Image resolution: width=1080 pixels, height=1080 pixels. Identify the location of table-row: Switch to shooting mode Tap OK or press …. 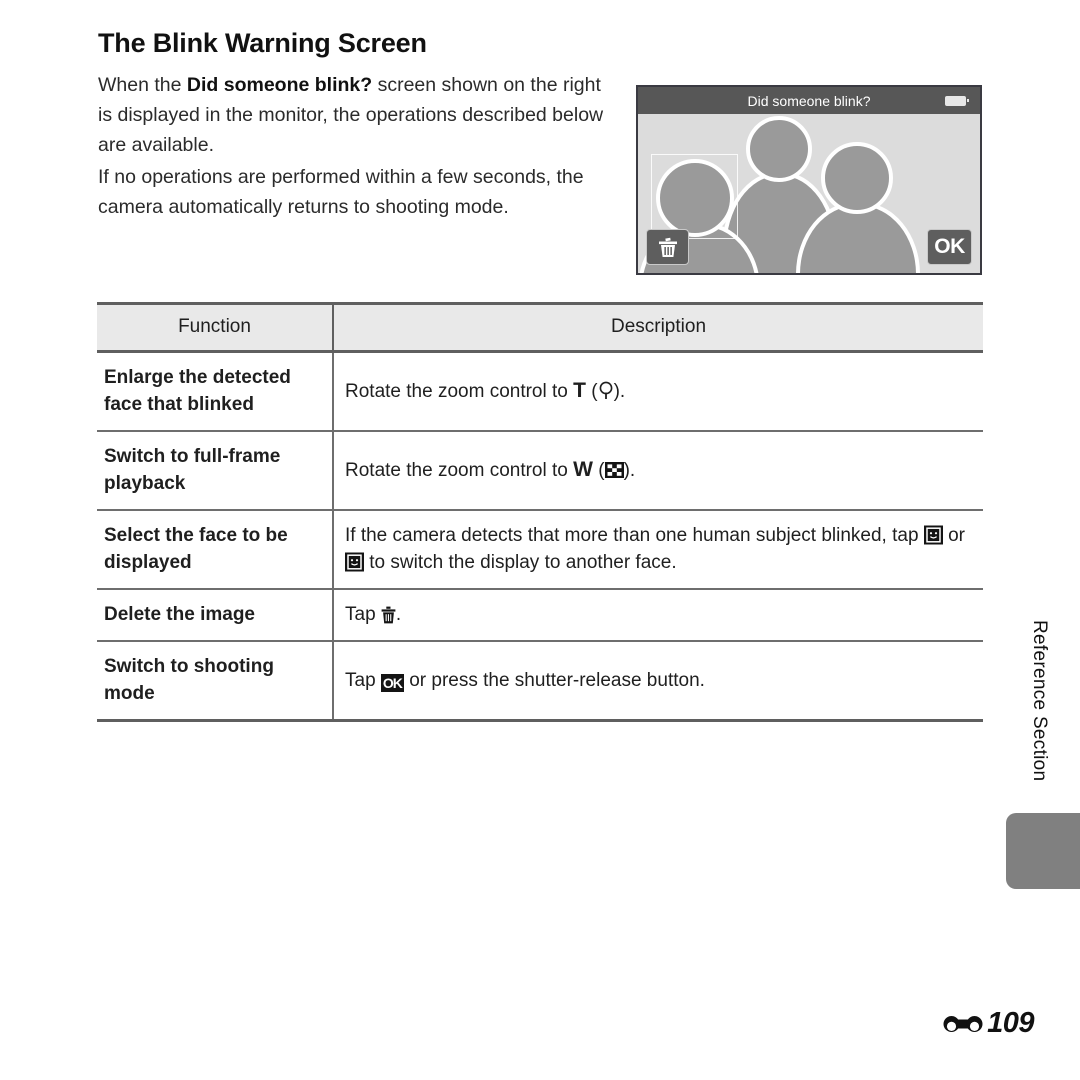
(540, 681).